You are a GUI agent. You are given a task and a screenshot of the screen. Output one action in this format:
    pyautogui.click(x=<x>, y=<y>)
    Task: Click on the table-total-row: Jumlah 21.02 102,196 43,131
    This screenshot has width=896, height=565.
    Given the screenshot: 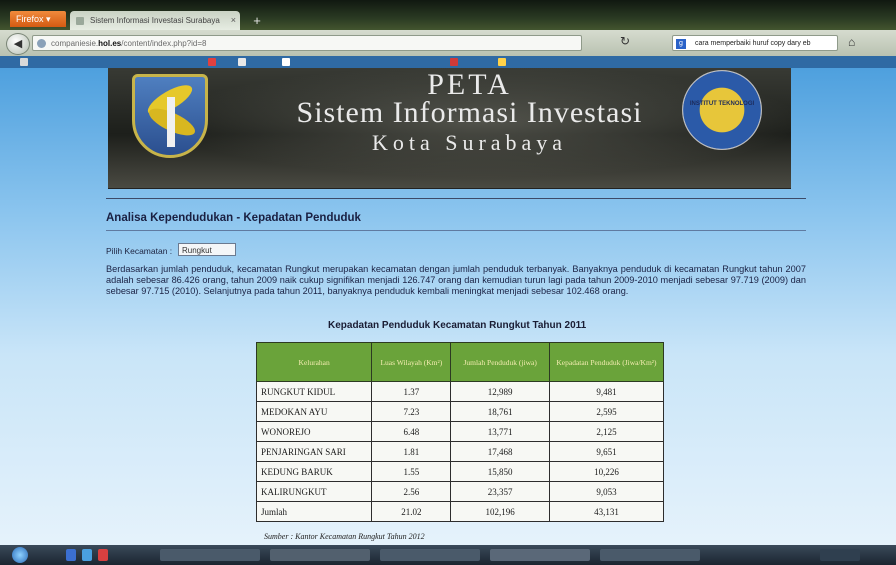 What is the action you would take?
    pyautogui.click(x=460, y=511)
    